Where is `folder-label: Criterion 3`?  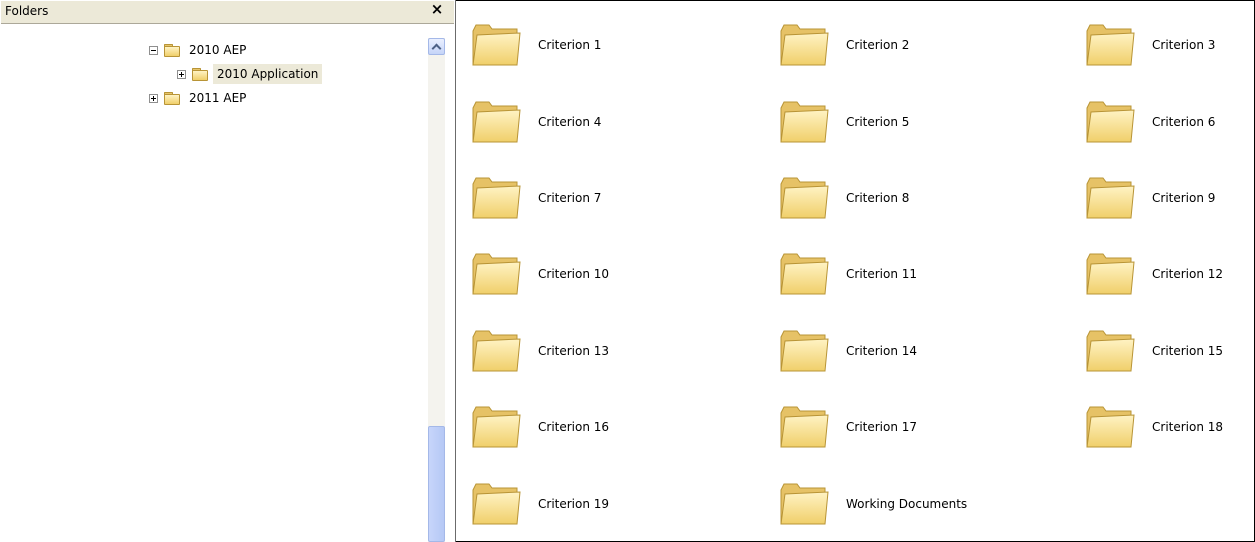
folder-label: Criterion 3 is located at coordinates (1184, 45).